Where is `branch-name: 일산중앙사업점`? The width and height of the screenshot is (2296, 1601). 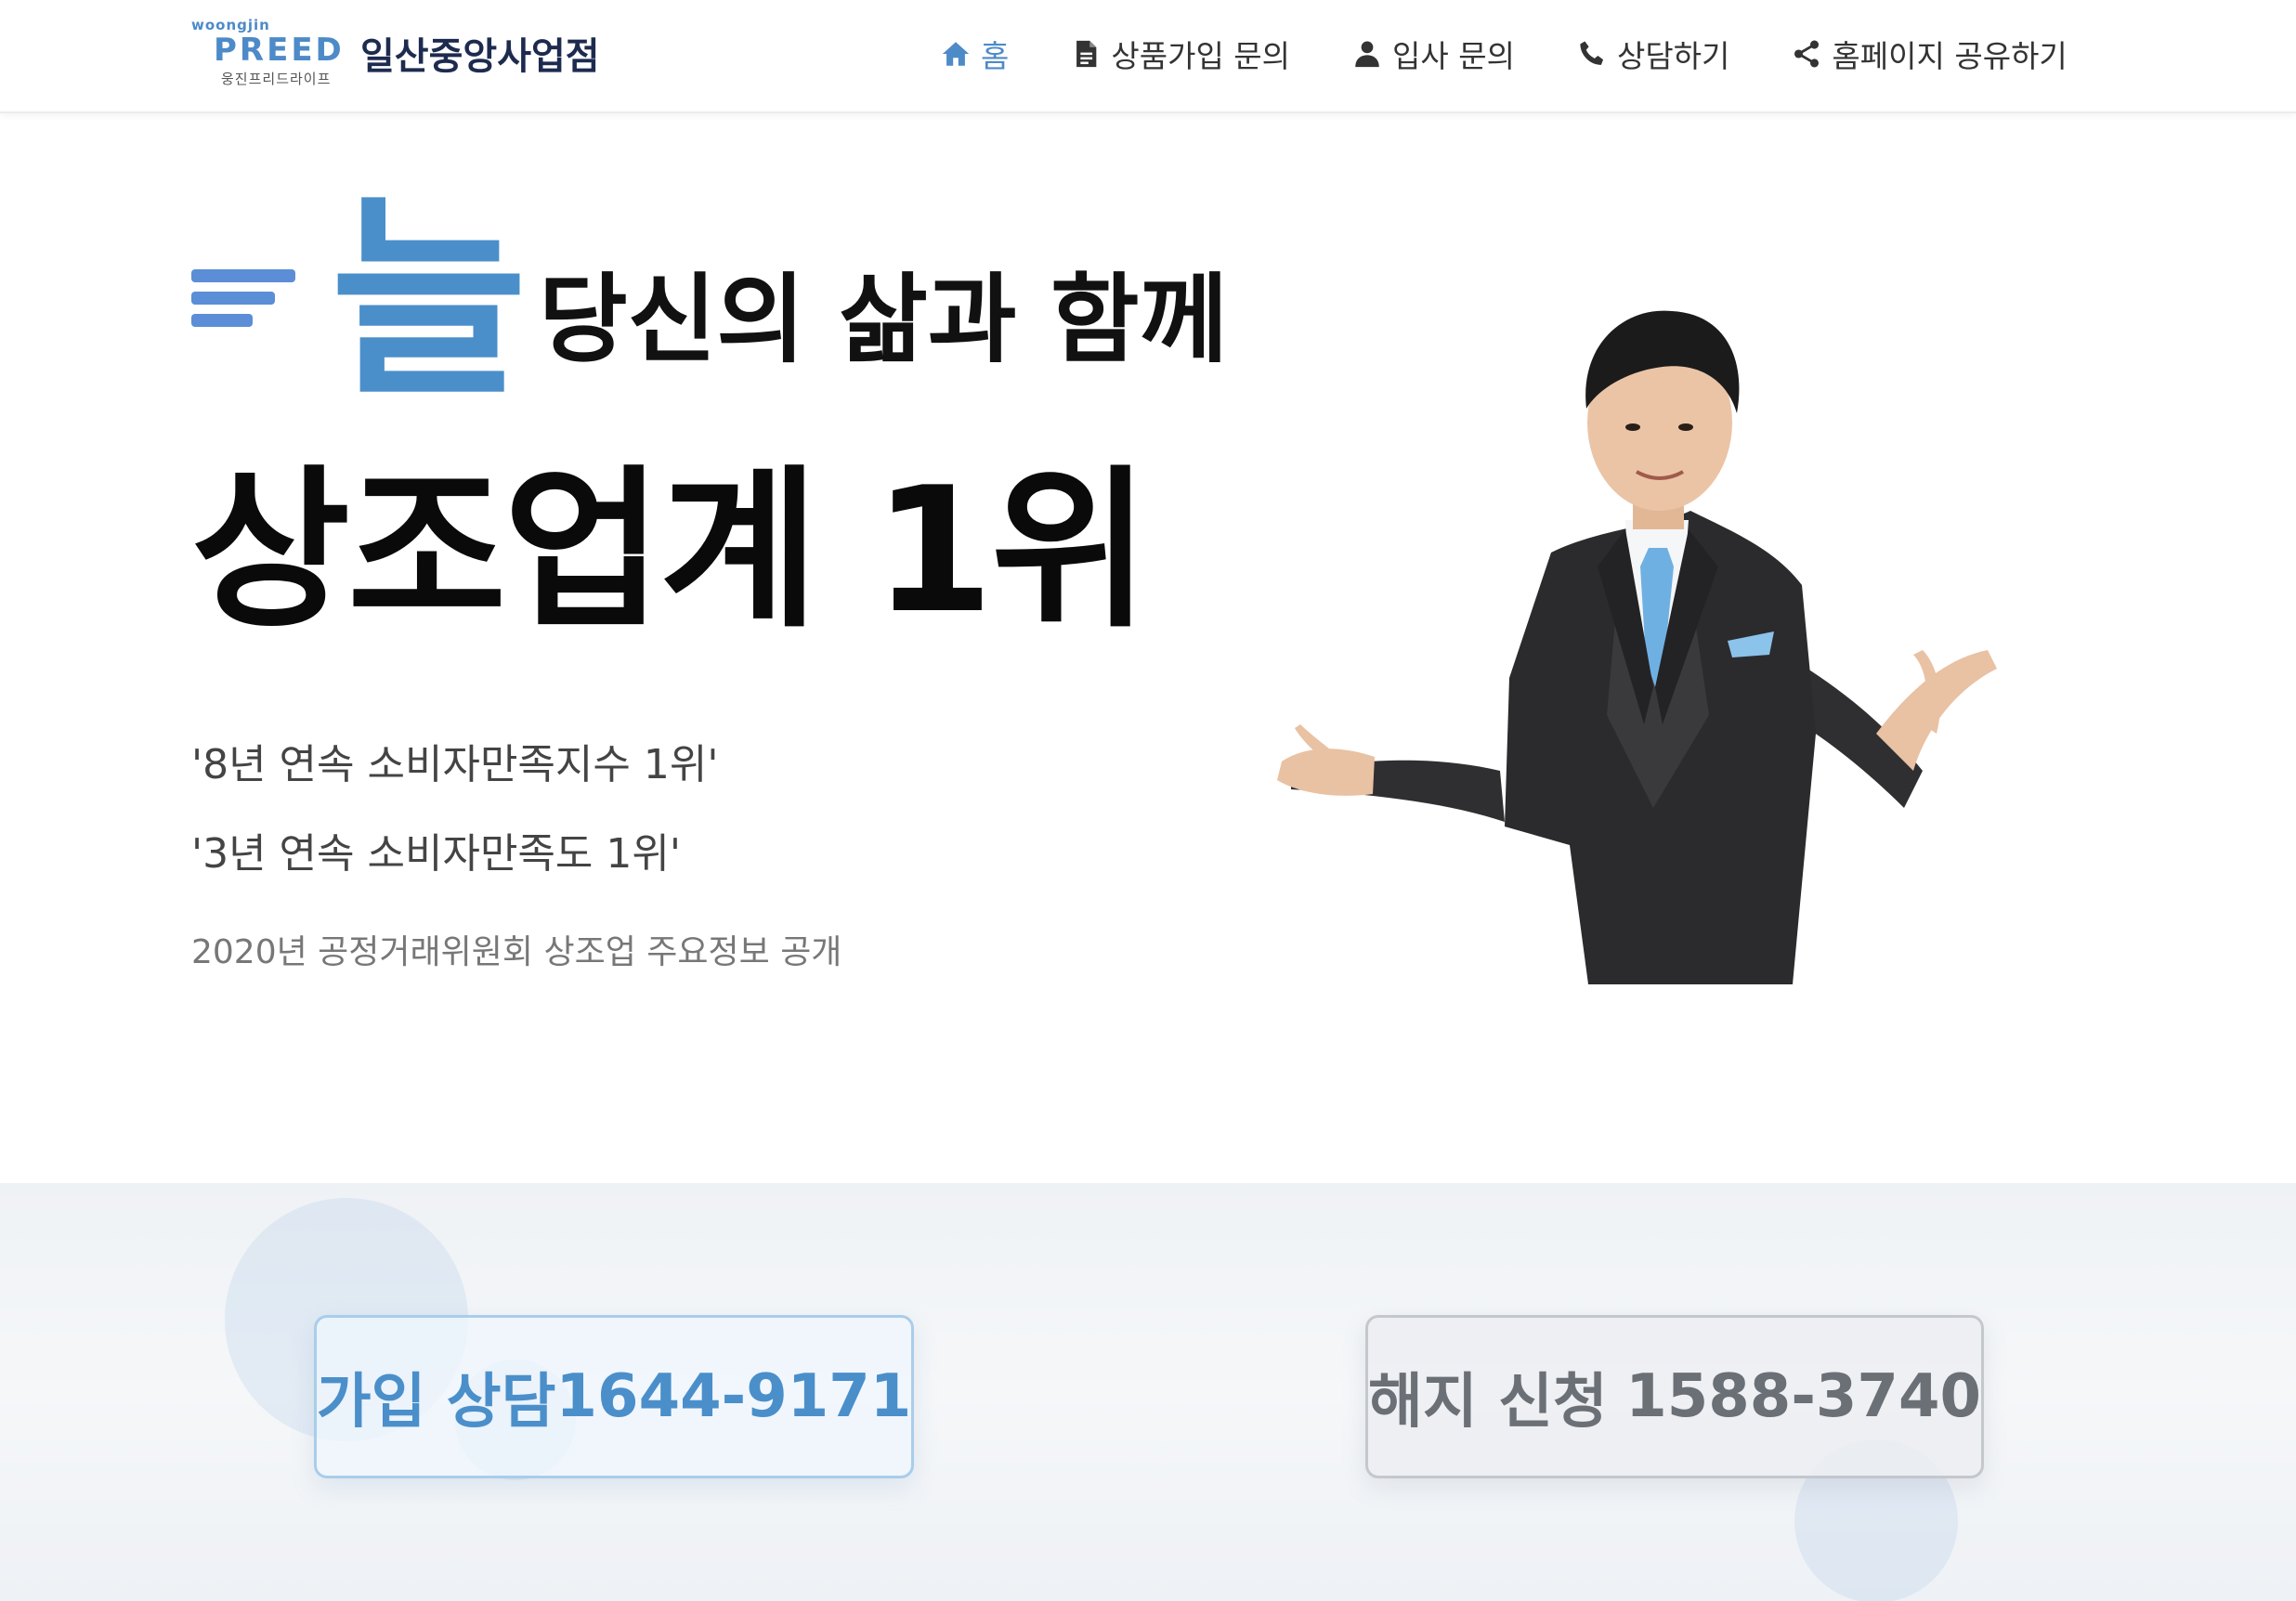 branch-name: 일산중앙사업점 is located at coordinates (480, 53).